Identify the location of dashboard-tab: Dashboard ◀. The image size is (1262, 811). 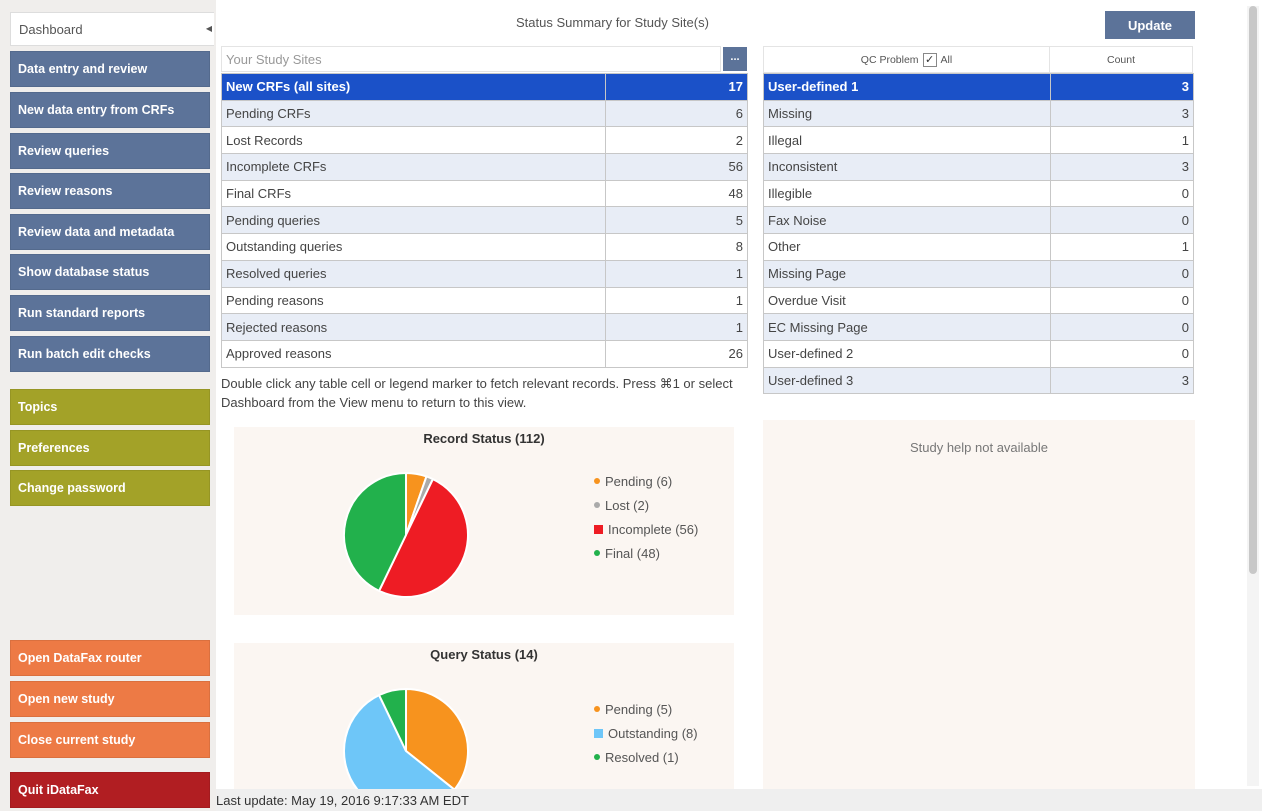
(112, 29).